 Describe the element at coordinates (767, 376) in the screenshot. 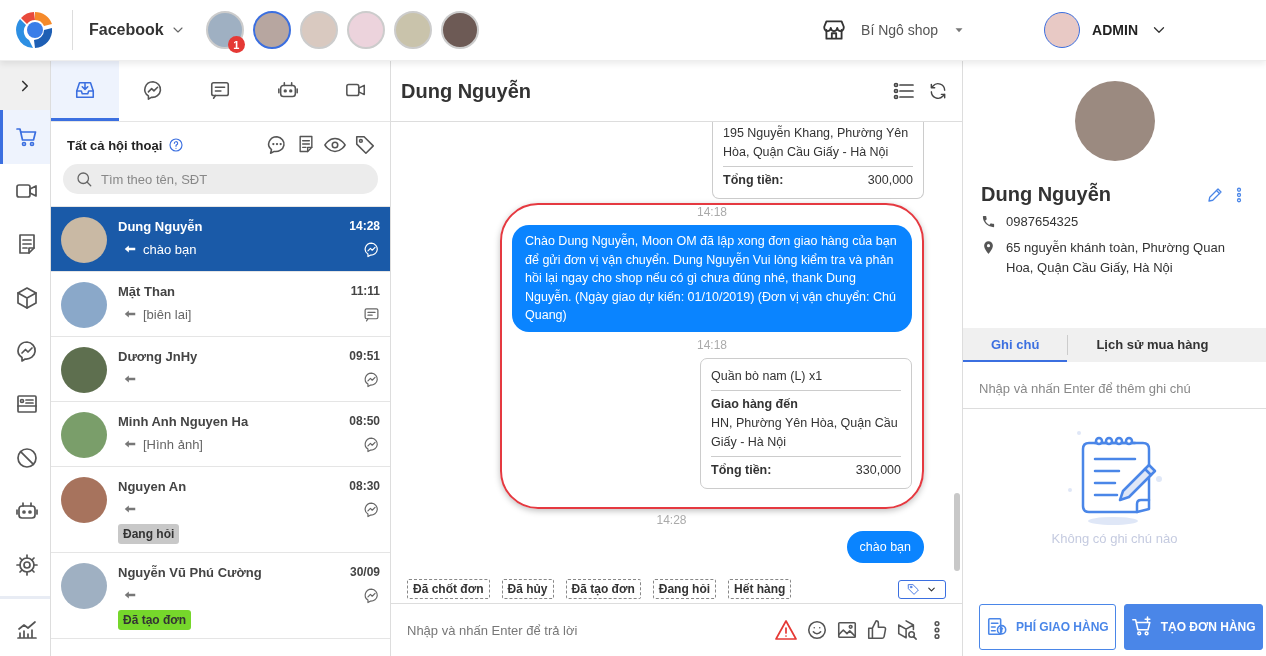

I see `product-text: Quần bò nam (L) x1` at that location.